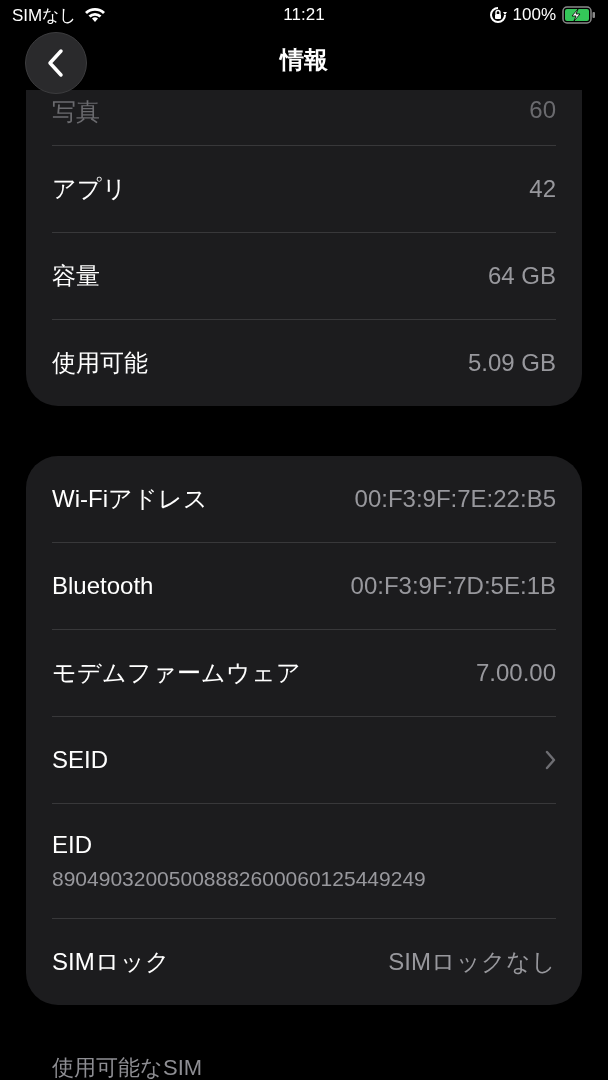 Image resolution: width=608 pixels, height=1080 pixels. Describe the element at coordinates (304, 15) in the screenshot. I see `clock-time: 11:21` at that location.